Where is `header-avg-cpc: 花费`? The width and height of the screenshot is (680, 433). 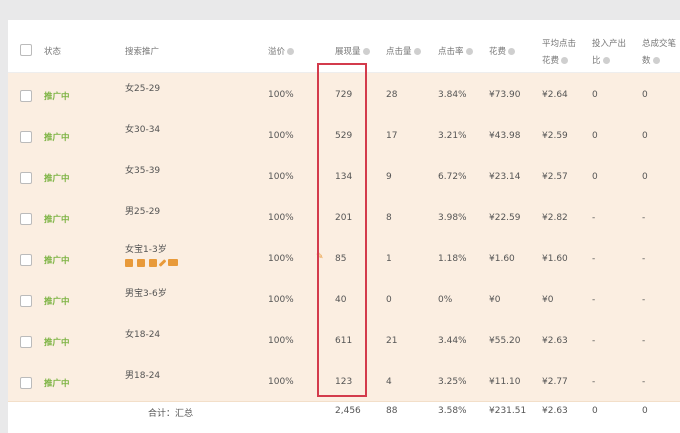 header-avg-cpc: 花费 is located at coordinates (555, 60).